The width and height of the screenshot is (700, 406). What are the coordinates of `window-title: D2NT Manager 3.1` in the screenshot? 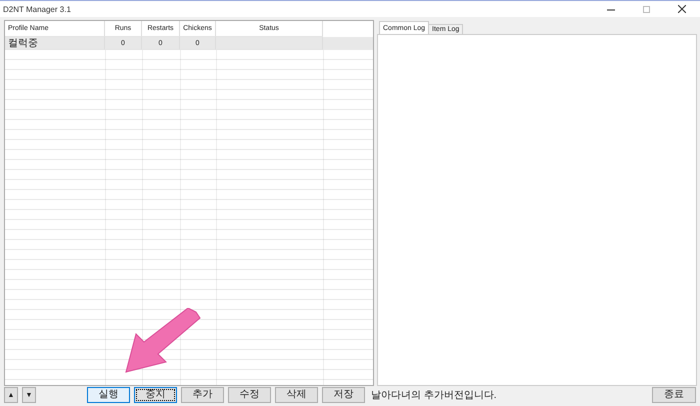 It's located at (37, 9).